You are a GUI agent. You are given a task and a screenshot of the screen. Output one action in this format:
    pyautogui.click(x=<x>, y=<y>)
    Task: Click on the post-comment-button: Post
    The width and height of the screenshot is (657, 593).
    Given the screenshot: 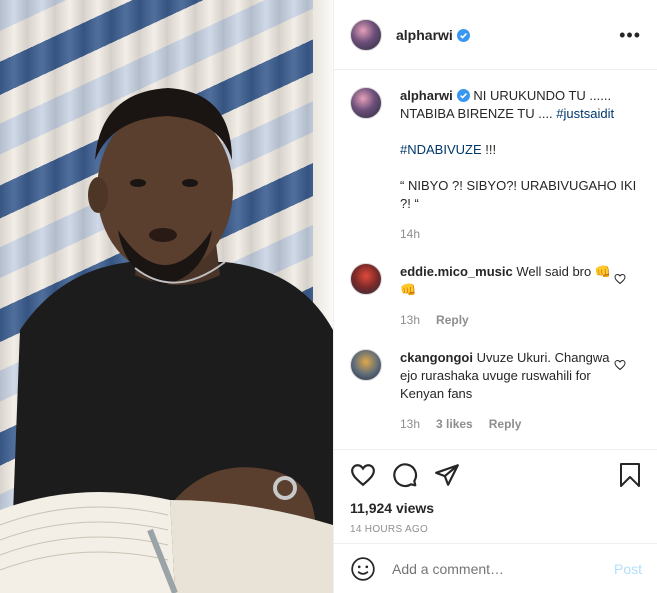 What is the action you would take?
    pyautogui.click(x=628, y=569)
    